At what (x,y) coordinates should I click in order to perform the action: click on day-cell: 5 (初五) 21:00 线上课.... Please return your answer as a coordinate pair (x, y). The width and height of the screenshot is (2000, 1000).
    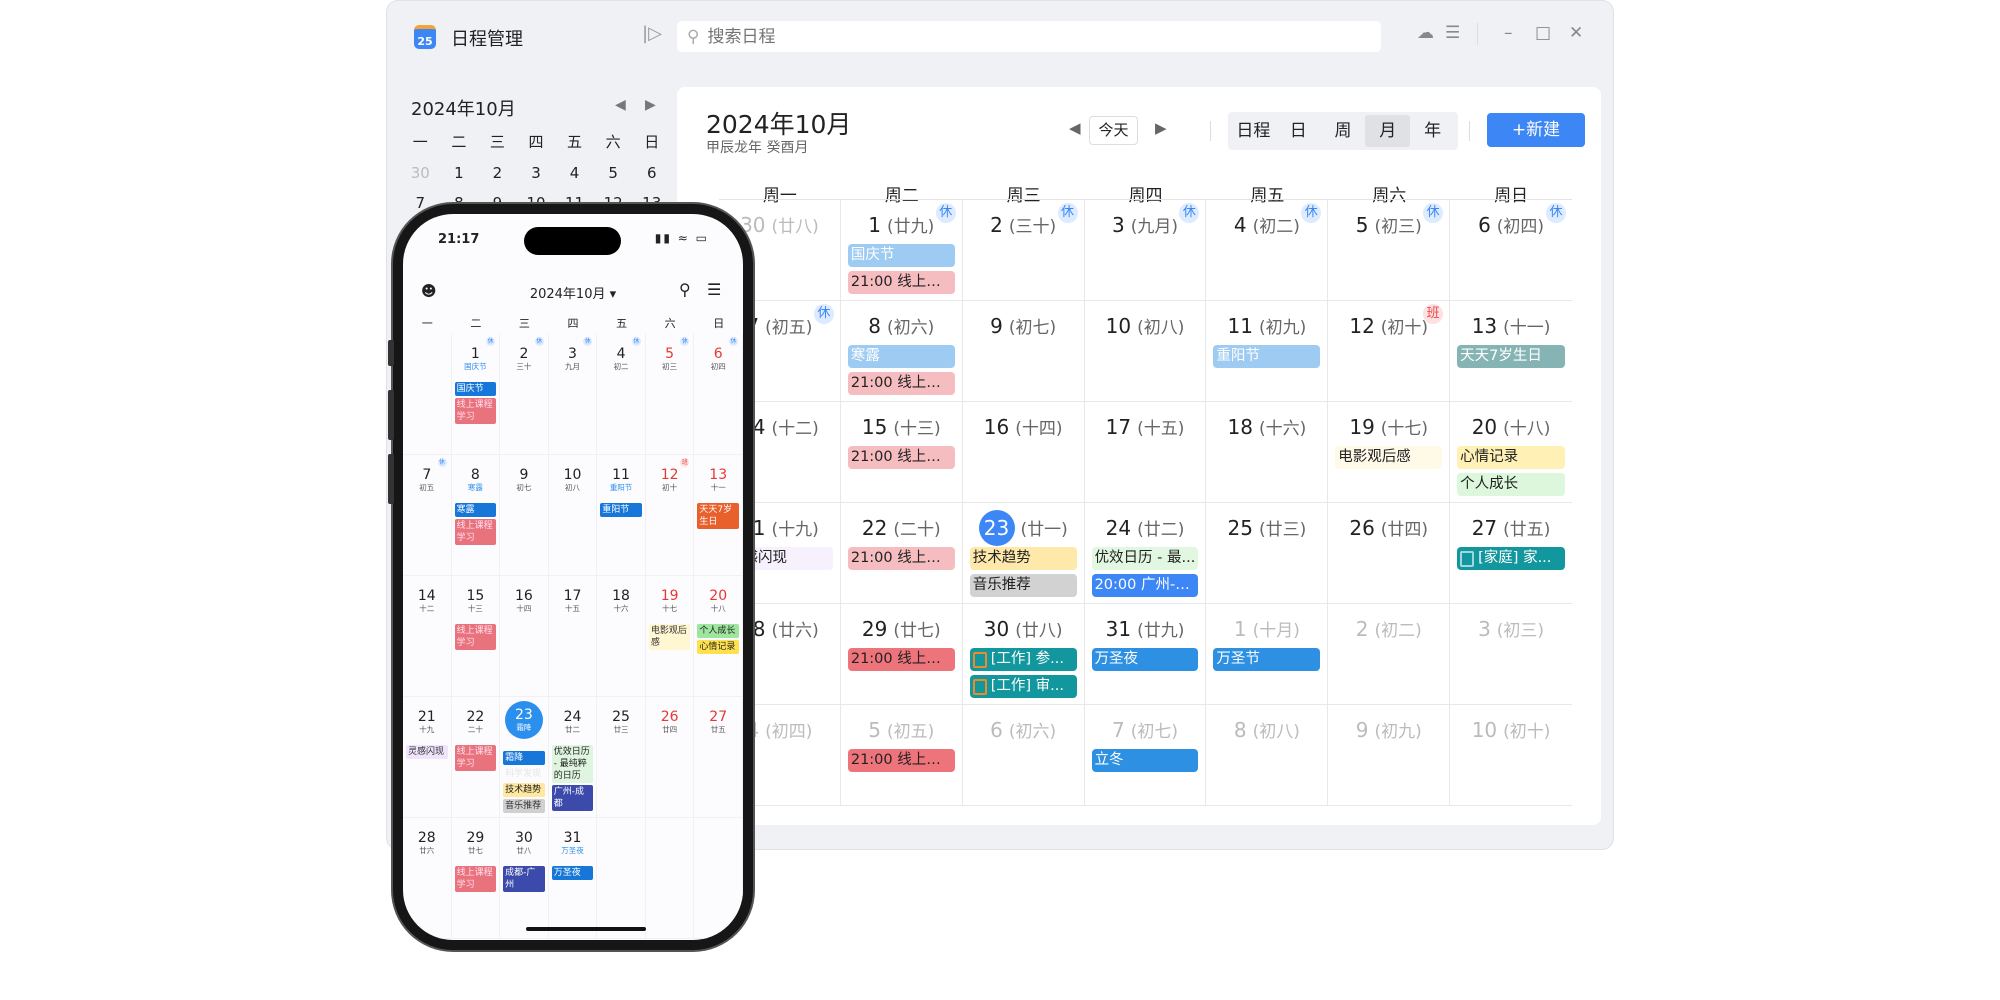
    Looking at the image, I should click on (901, 755).